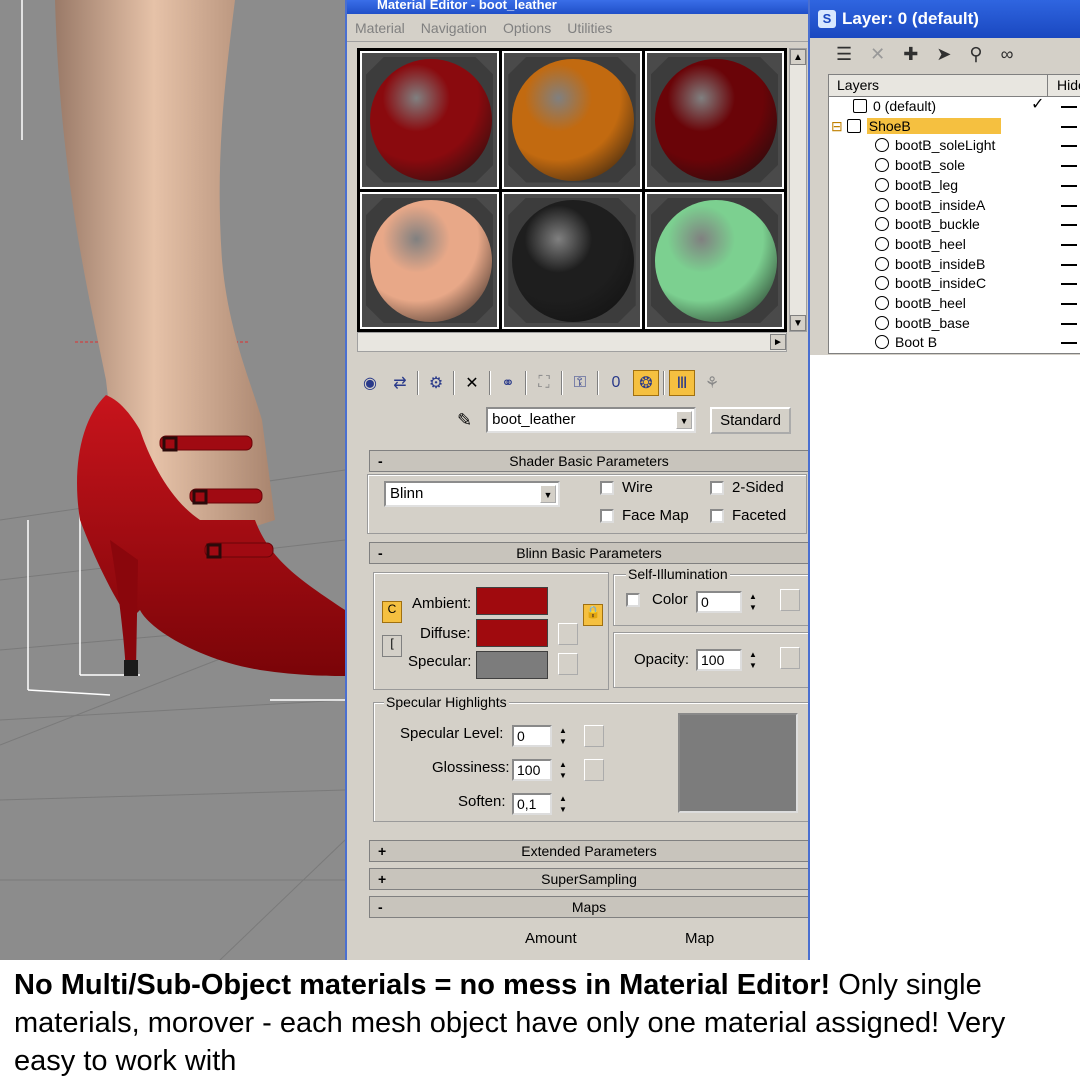 The height and width of the screenshot is (1080, 1080). Describe the element at coordinates (893, 185) in the screenshot. I see `object-row: bootB_leg` at that location.